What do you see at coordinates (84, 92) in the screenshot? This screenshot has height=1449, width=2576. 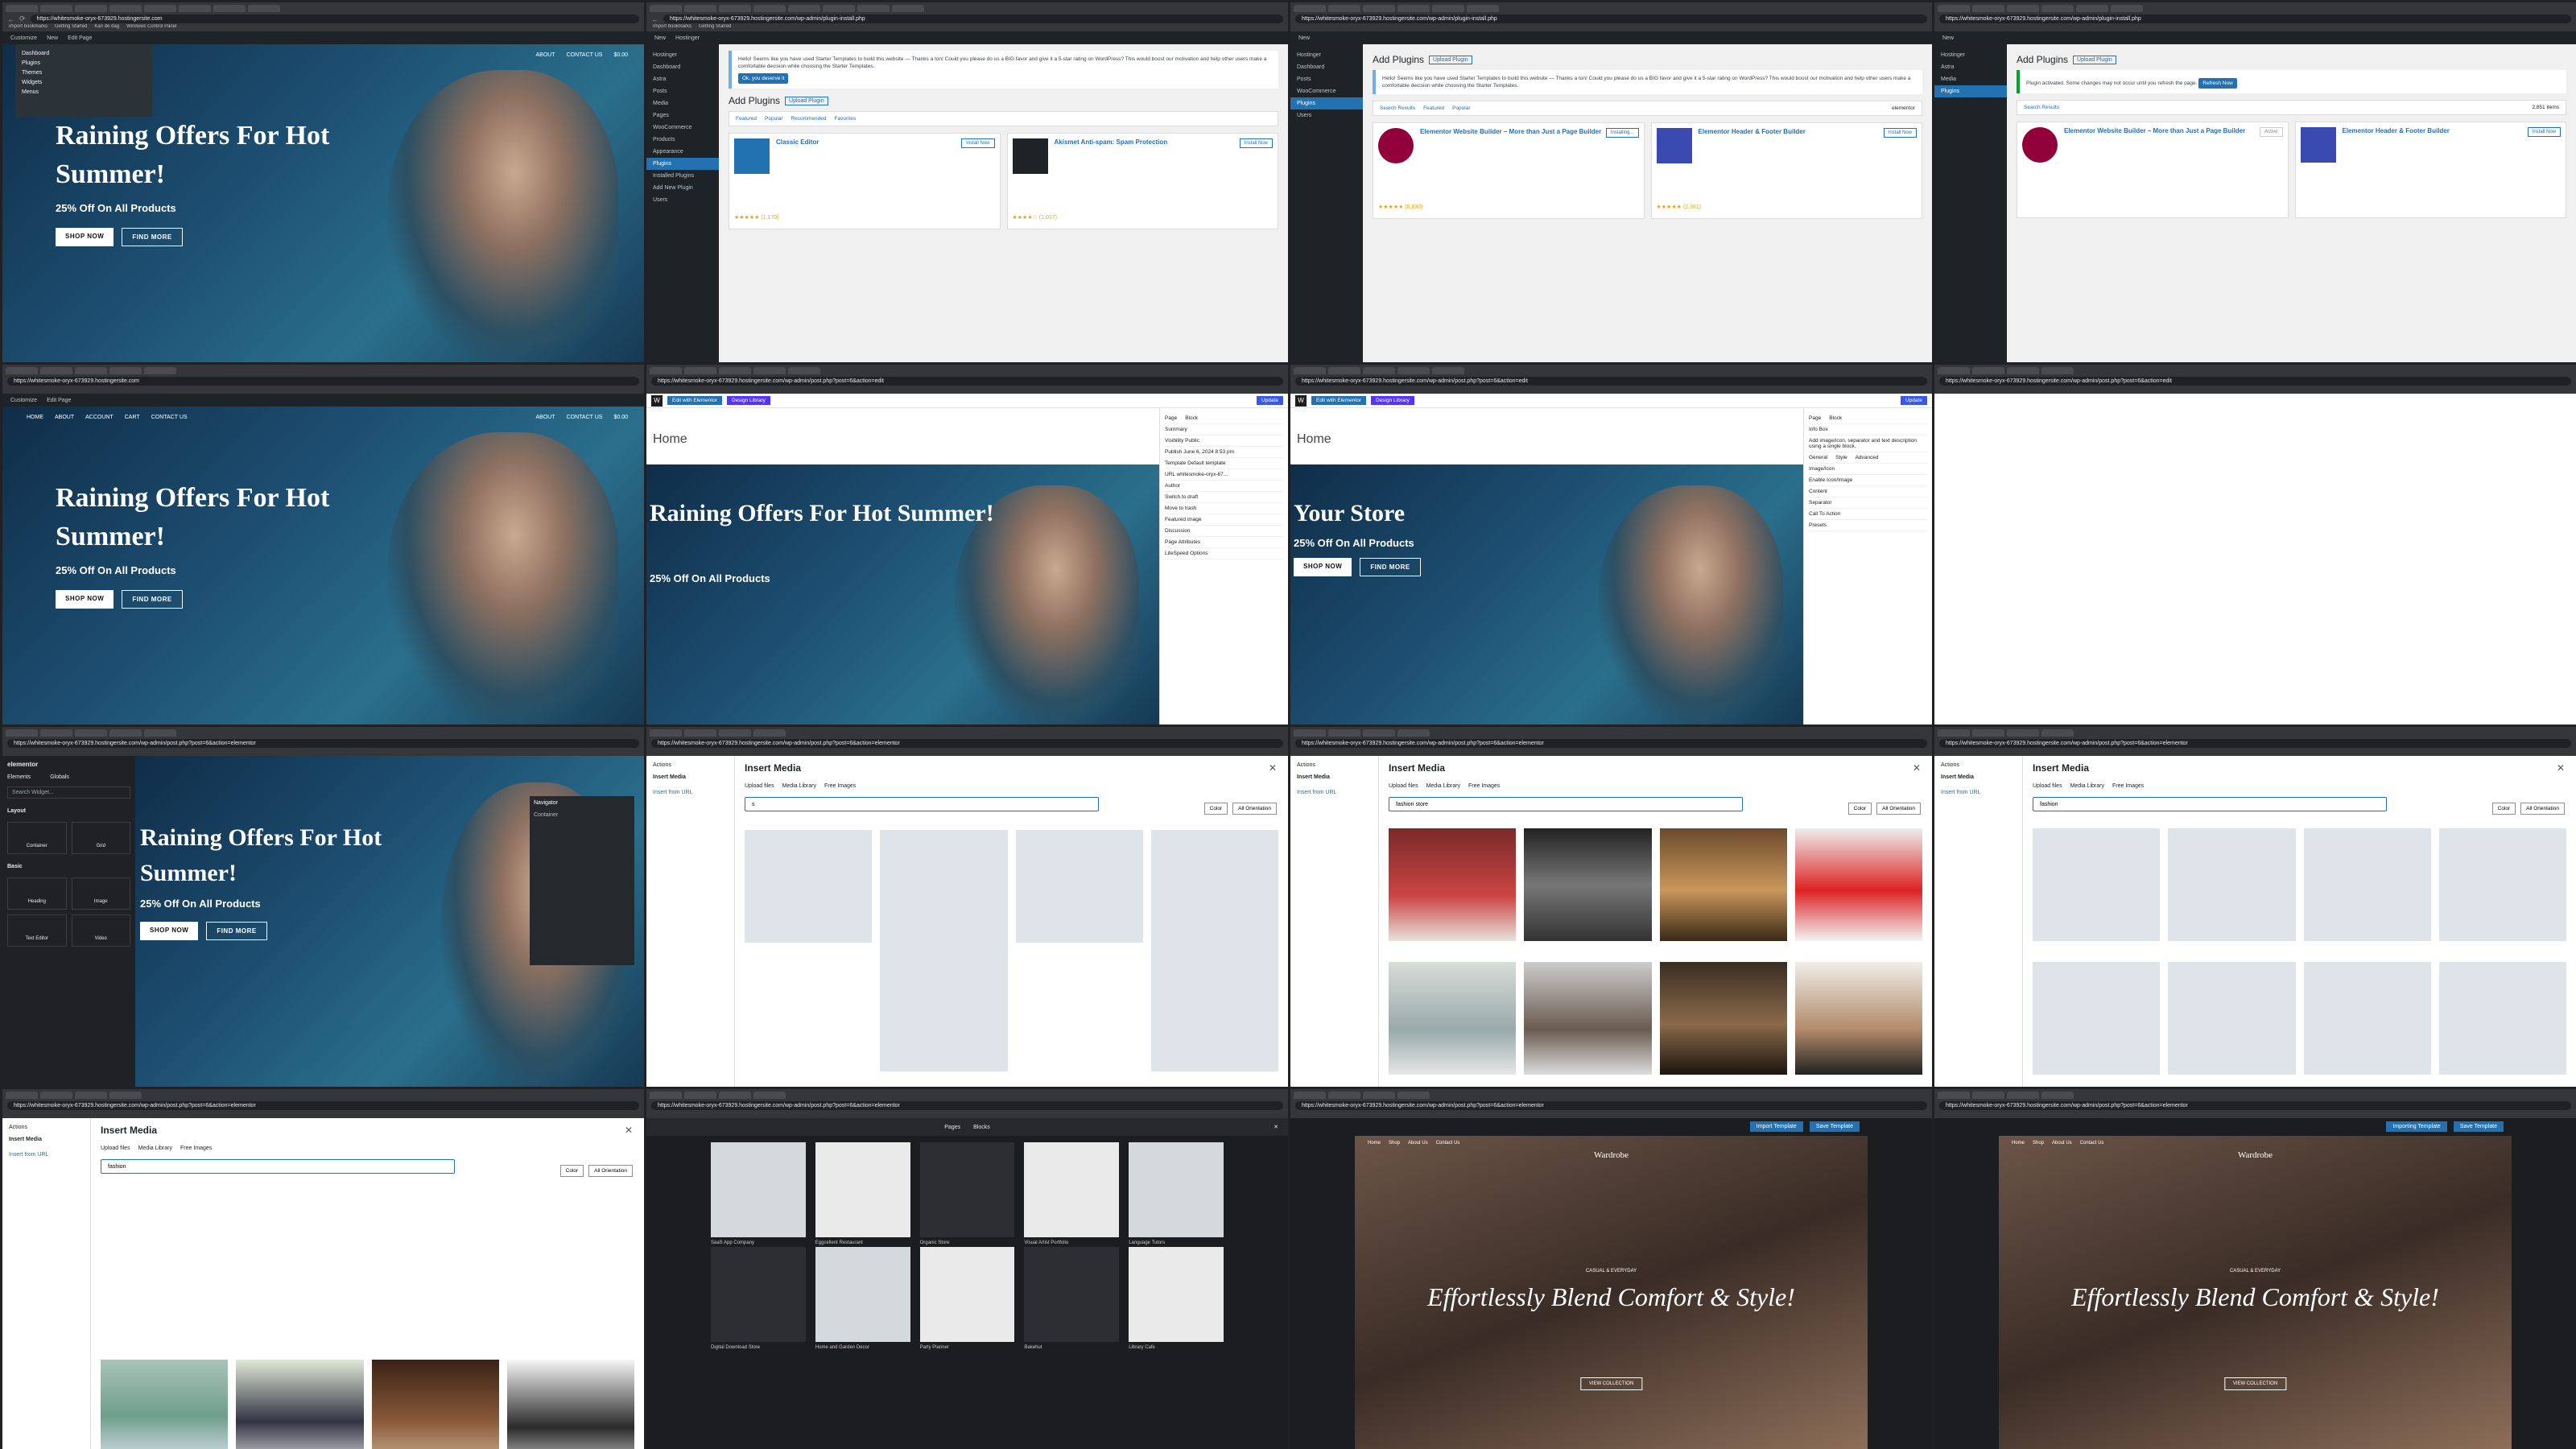 I see `menu-item: Menus` at bounding box center [84, 92].